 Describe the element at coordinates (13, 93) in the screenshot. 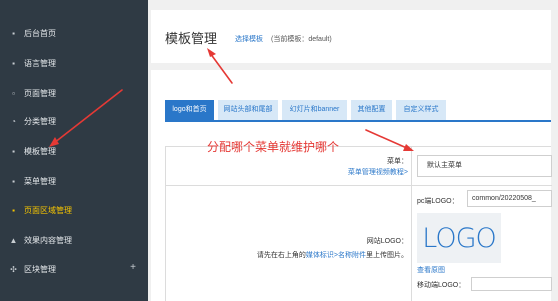

I see `page-icon: ▫` at that location.